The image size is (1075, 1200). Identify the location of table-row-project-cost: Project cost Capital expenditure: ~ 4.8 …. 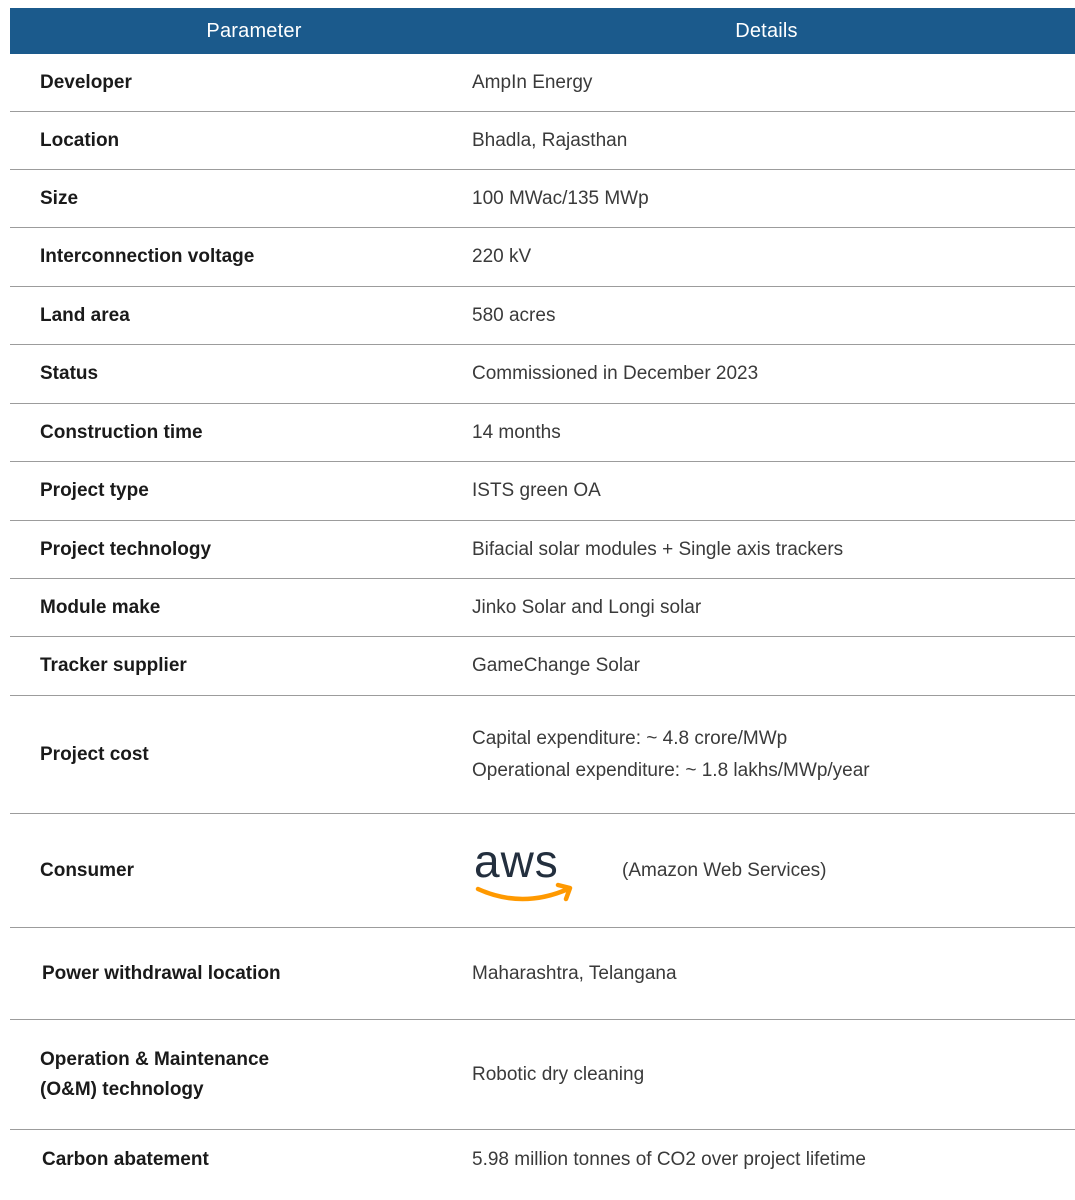
(542, 755).